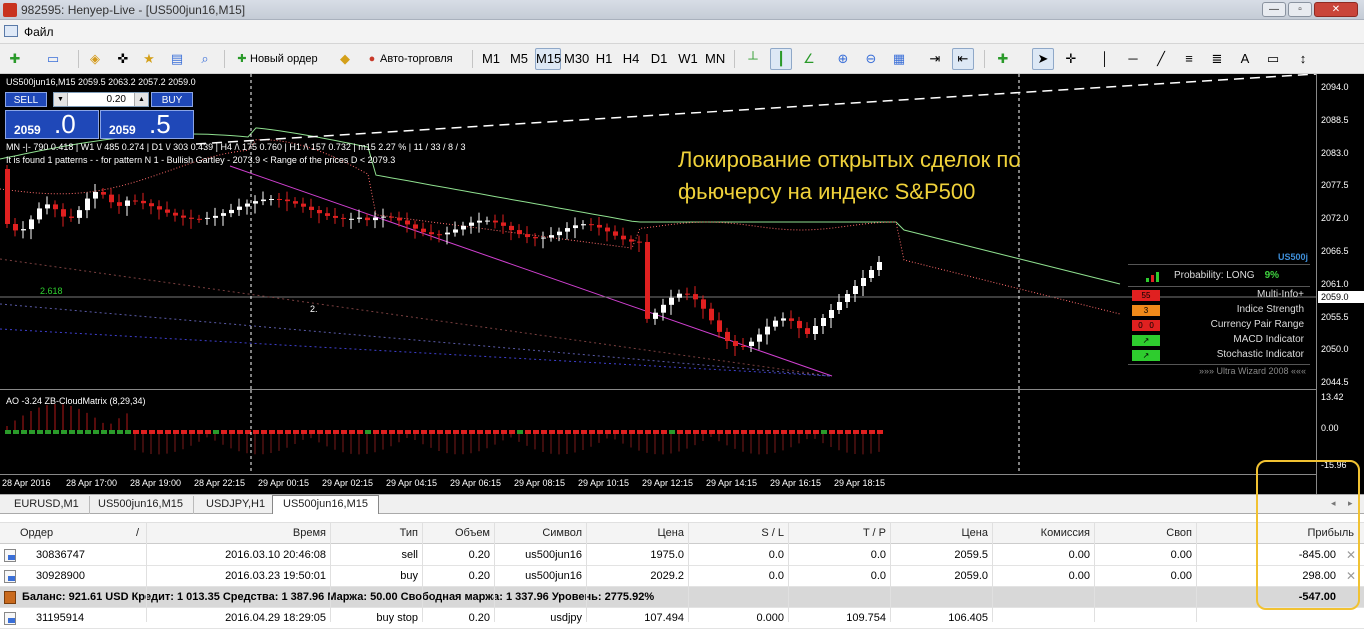 This screenshot has width=1364, height=642. What do you see at coordinates (1307, 533) in the screenshot?
I see `col-profit: Прибыль` at bounding box center [1307, 533].